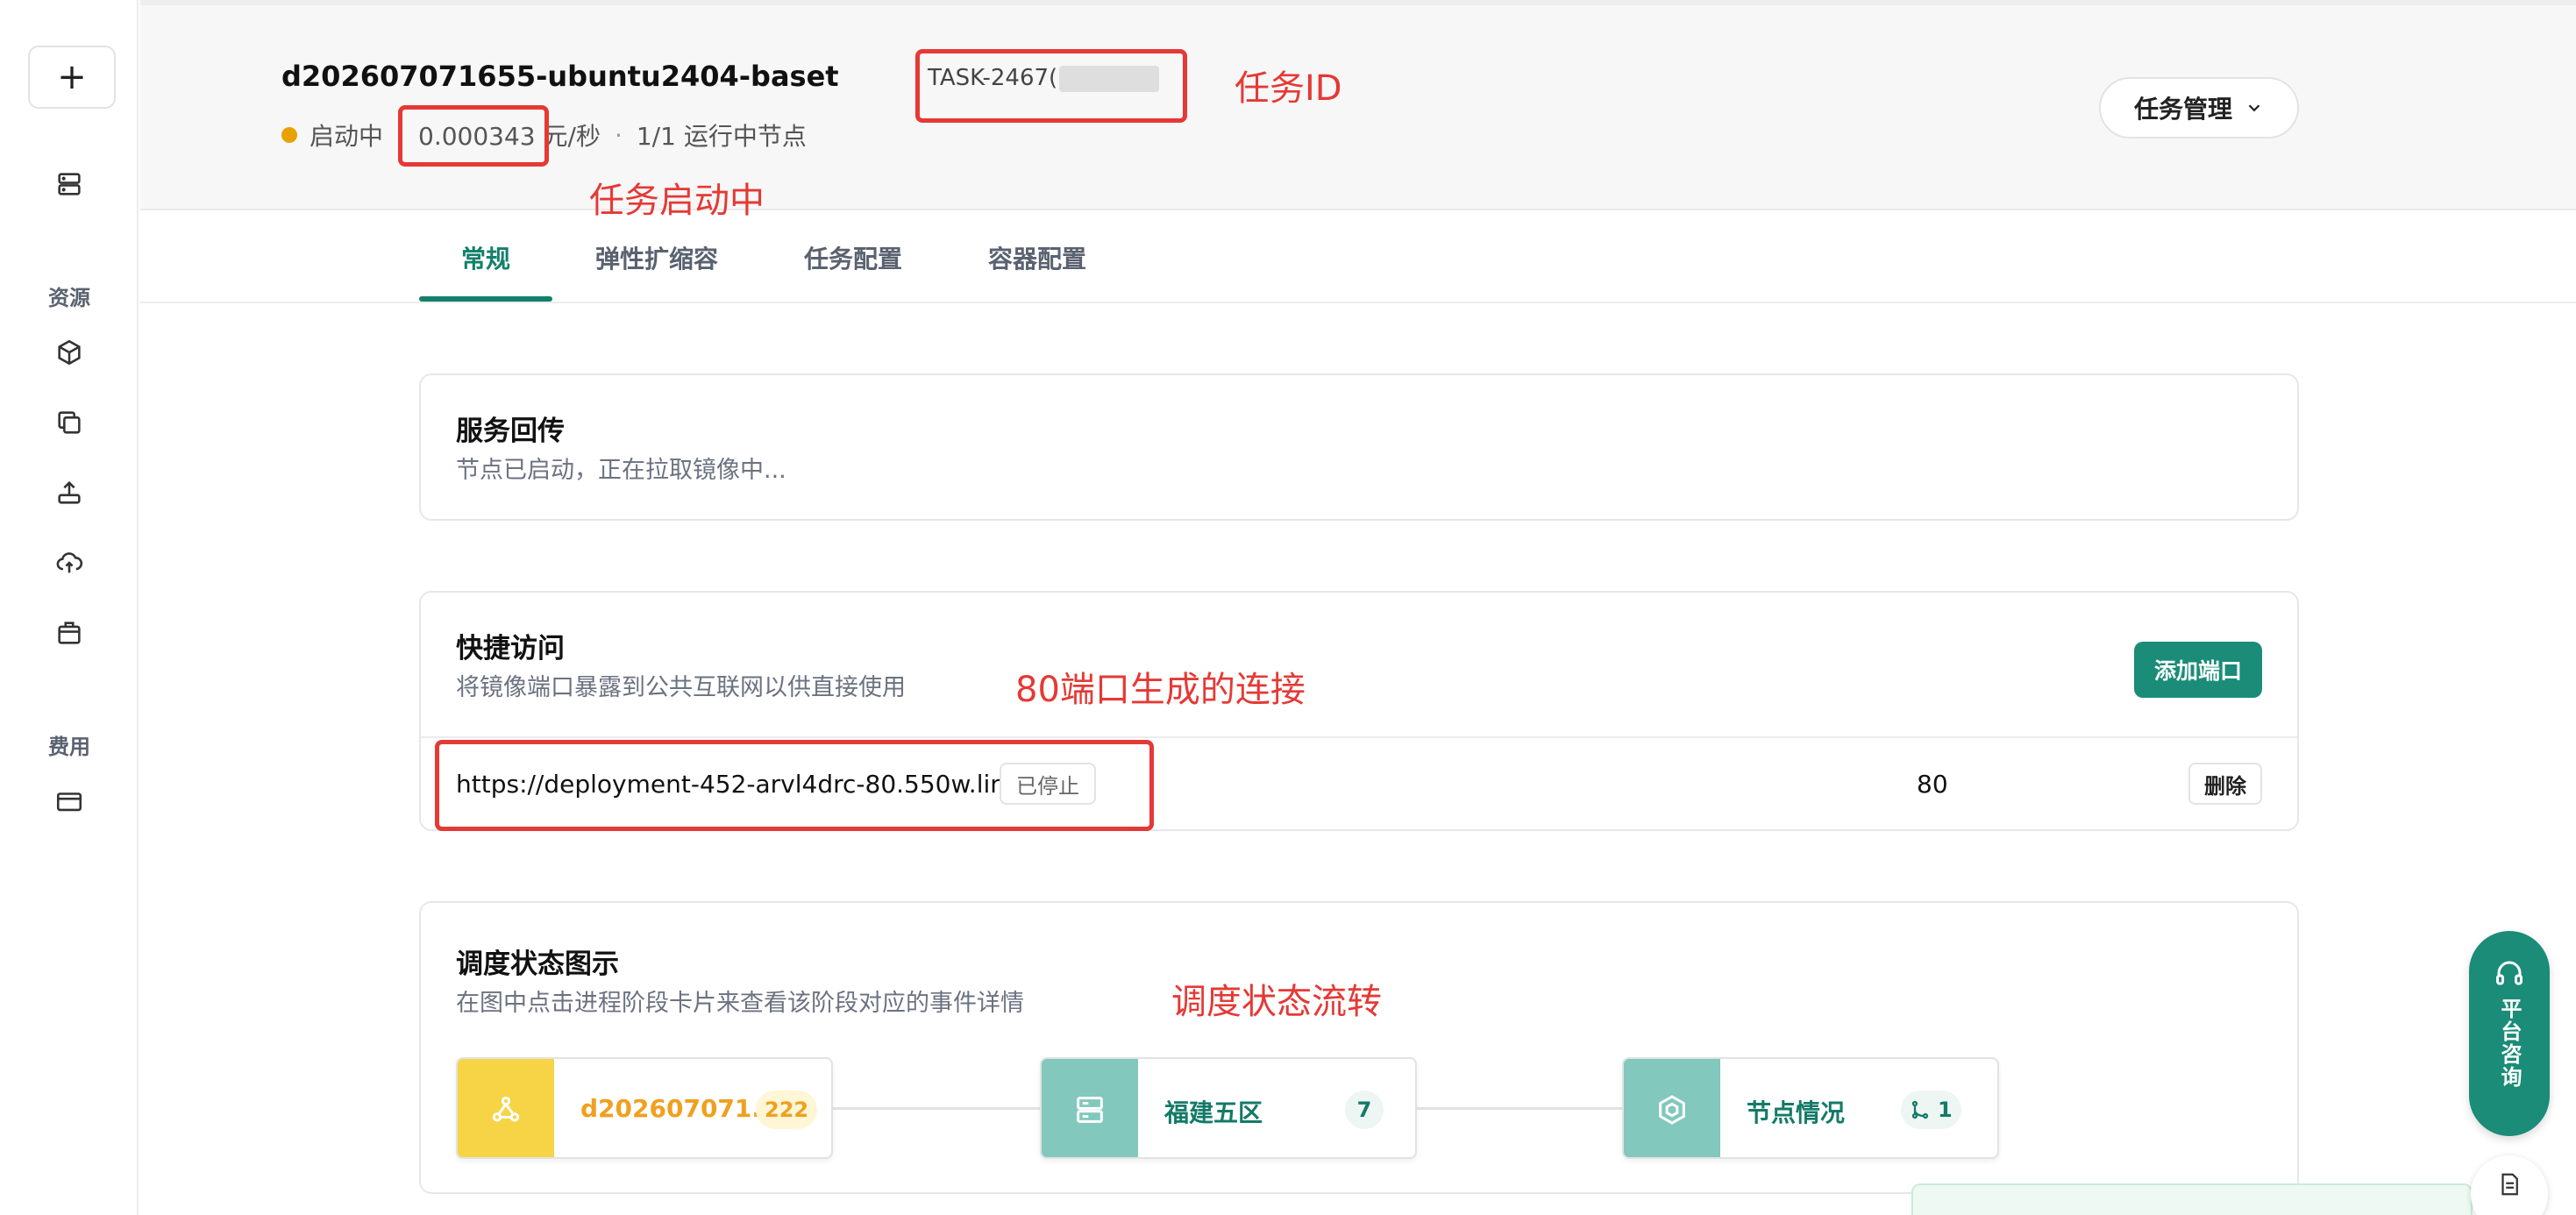  Describe the element at coordinates (2182, 110) in the screenshot. I see `task-manage-label: 任务管理` at that location.